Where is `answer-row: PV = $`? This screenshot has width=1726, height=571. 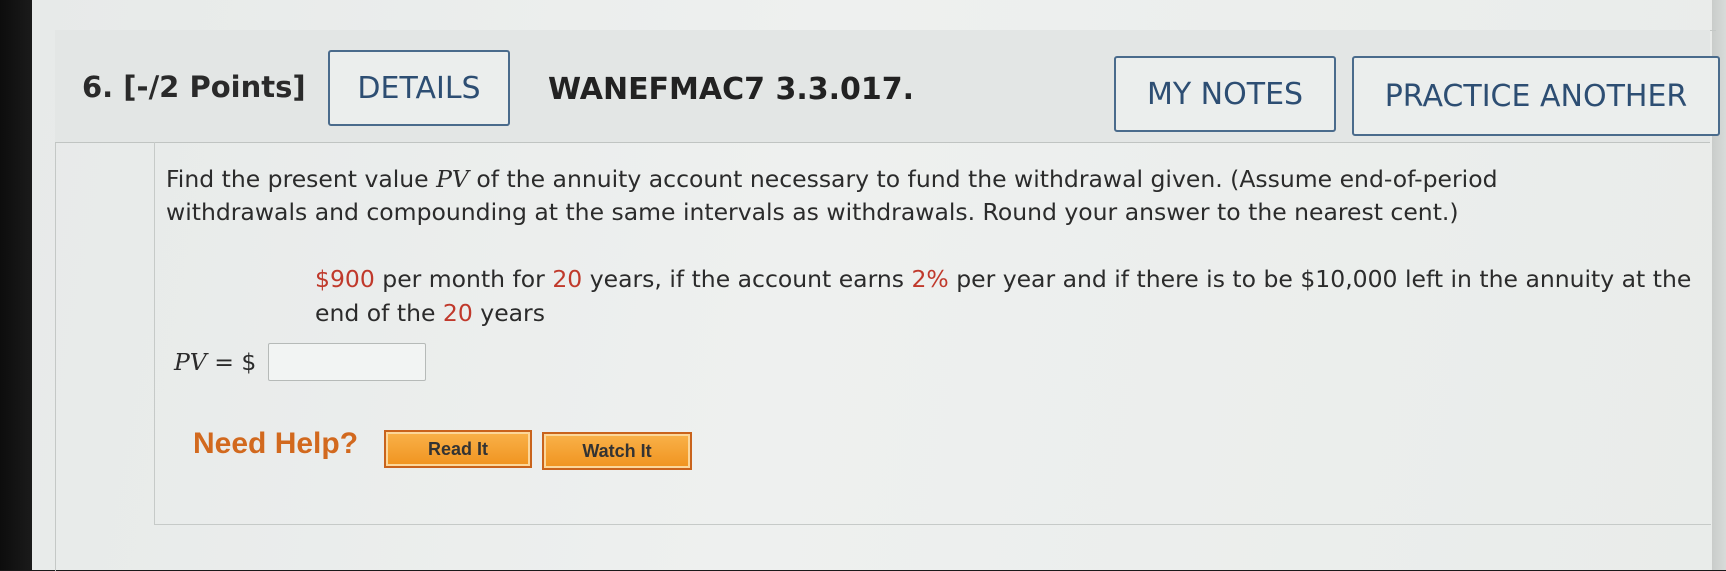 answer-row: PV = $ is located at coordinates (300, 362).